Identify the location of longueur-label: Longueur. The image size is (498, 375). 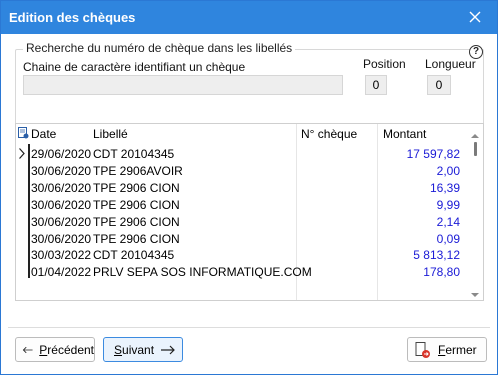
(450, 64).